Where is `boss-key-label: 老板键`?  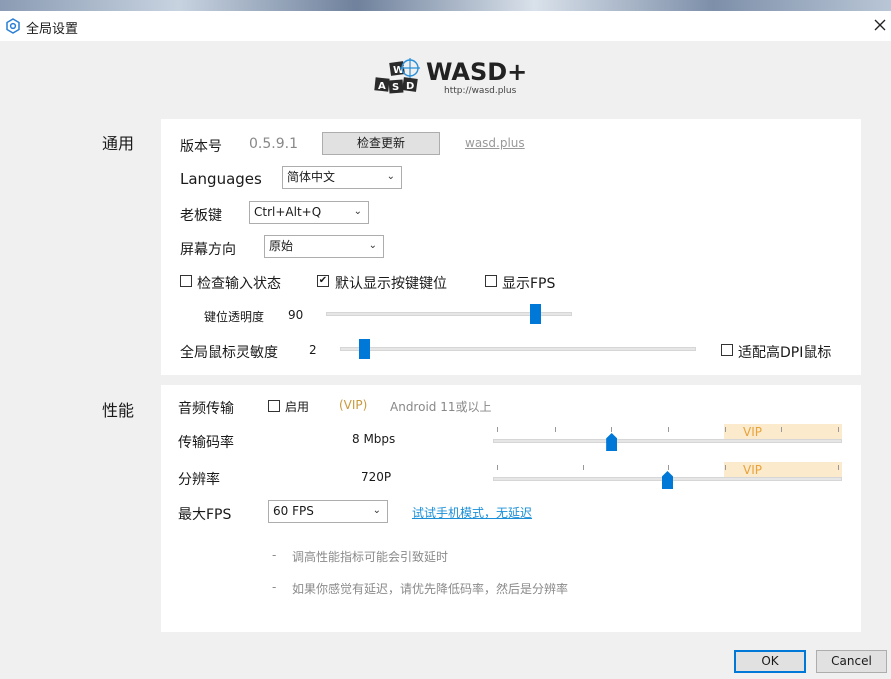
boss-key-label: 老板键 is located at coordinates (201, 216).